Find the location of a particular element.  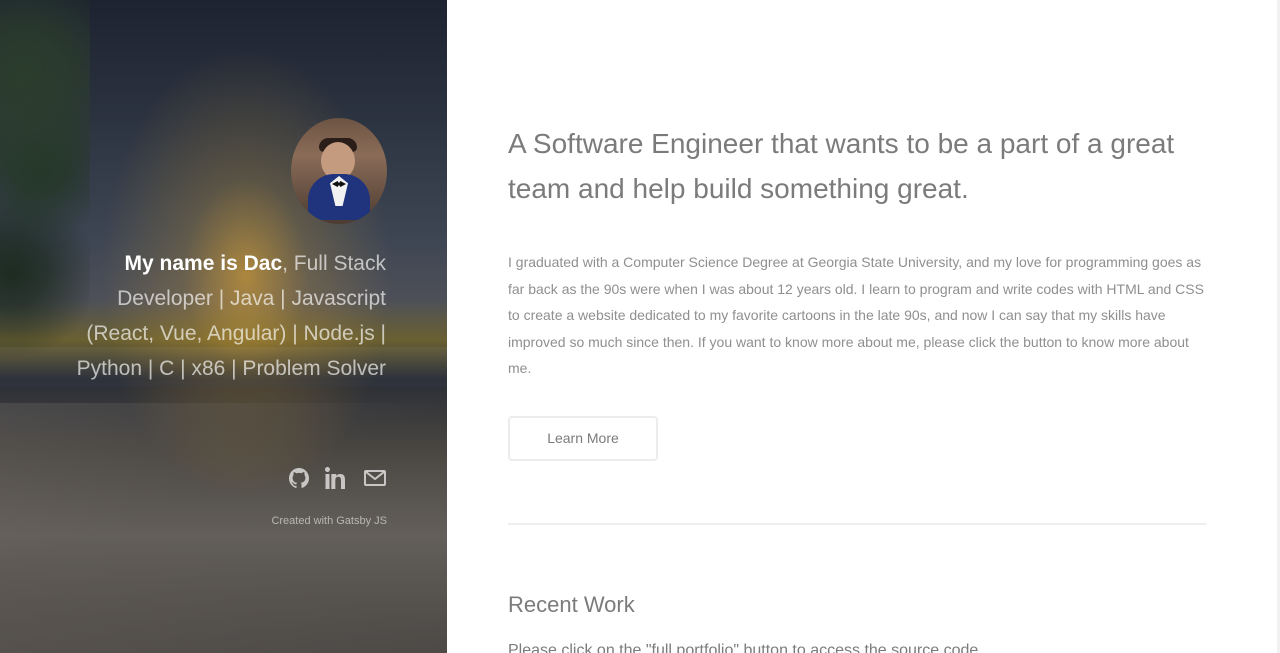

linkedin-icon is located at coordinates (337, 478).